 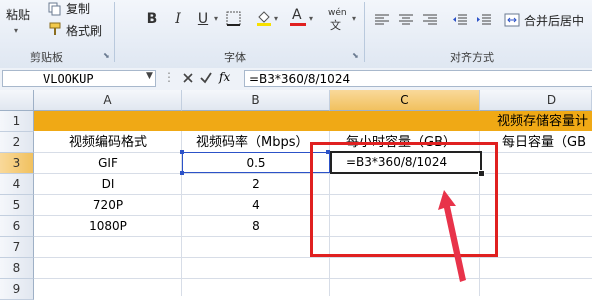 What do you see at coordinates (17, 247) in the screenshot?
I see `row-header: 7` at bounding box center [17, 247].